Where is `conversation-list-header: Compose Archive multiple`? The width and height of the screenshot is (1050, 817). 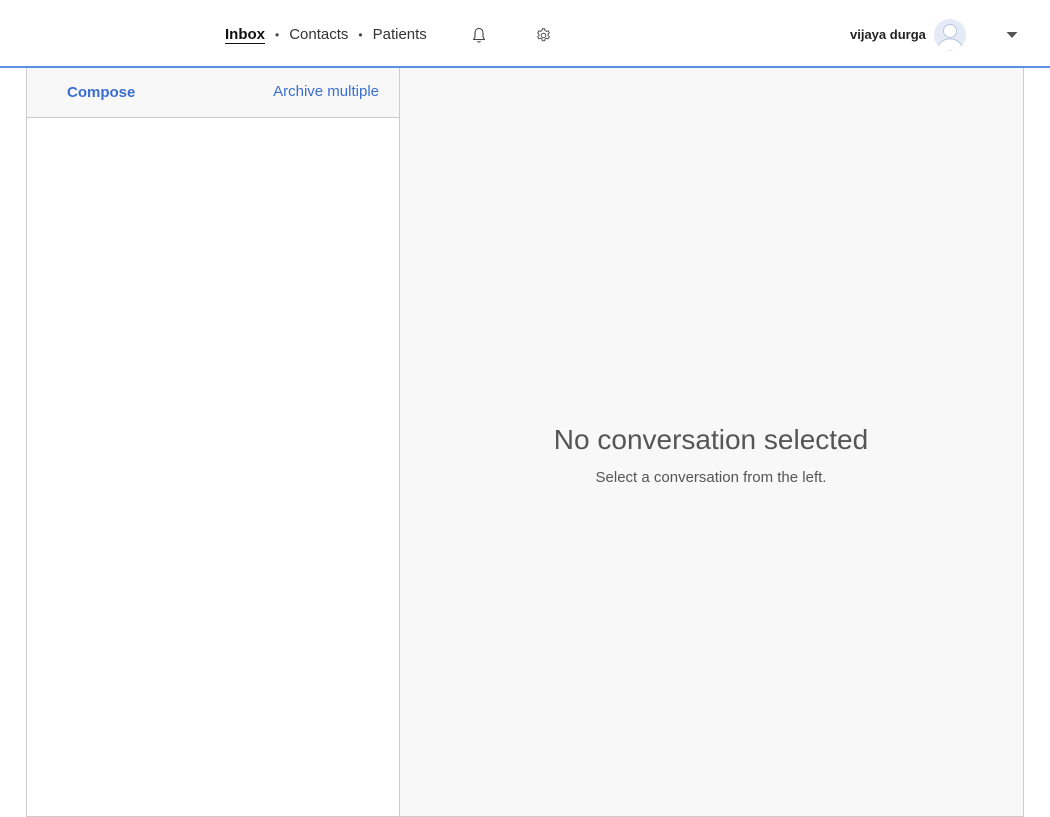
conversation-list-header: Compose Archive multiple is located at coordinates (213, 93).